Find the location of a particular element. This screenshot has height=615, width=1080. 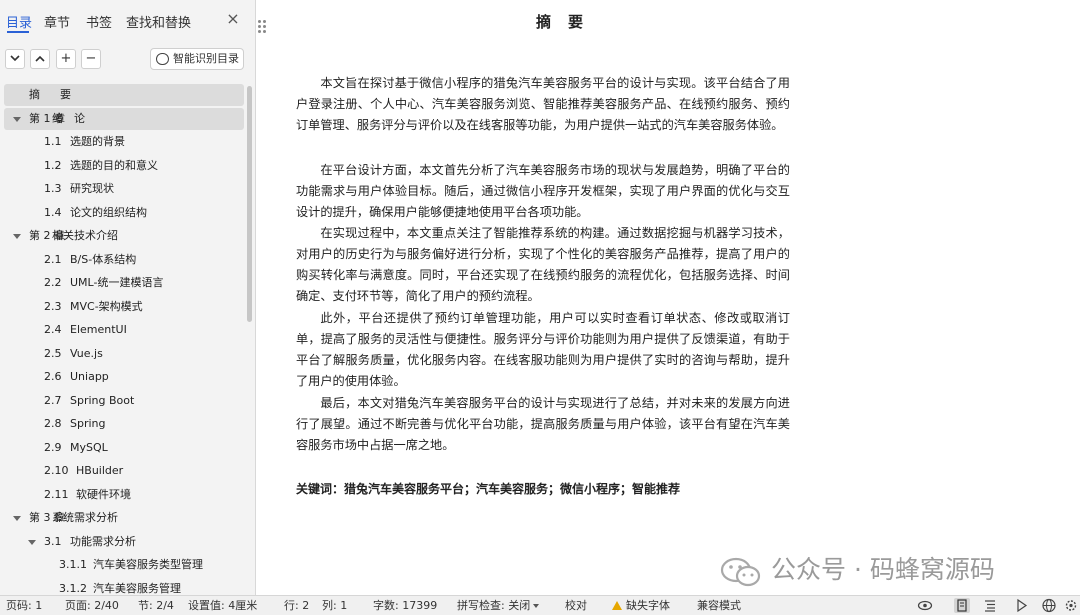

toc-item: 3.1.1 汽车美容服务类型管理 is located at coordinates (124, 565).